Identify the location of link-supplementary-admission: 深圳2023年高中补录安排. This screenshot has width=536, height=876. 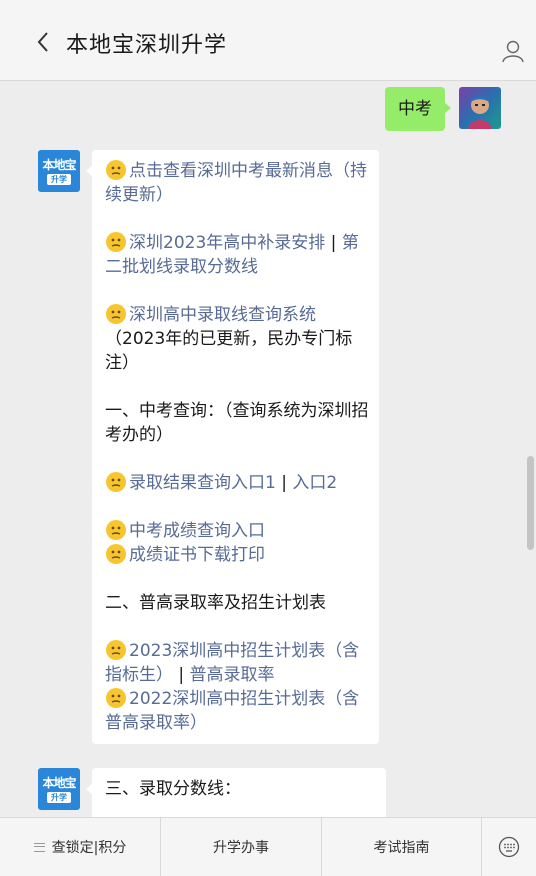
(227, 243).